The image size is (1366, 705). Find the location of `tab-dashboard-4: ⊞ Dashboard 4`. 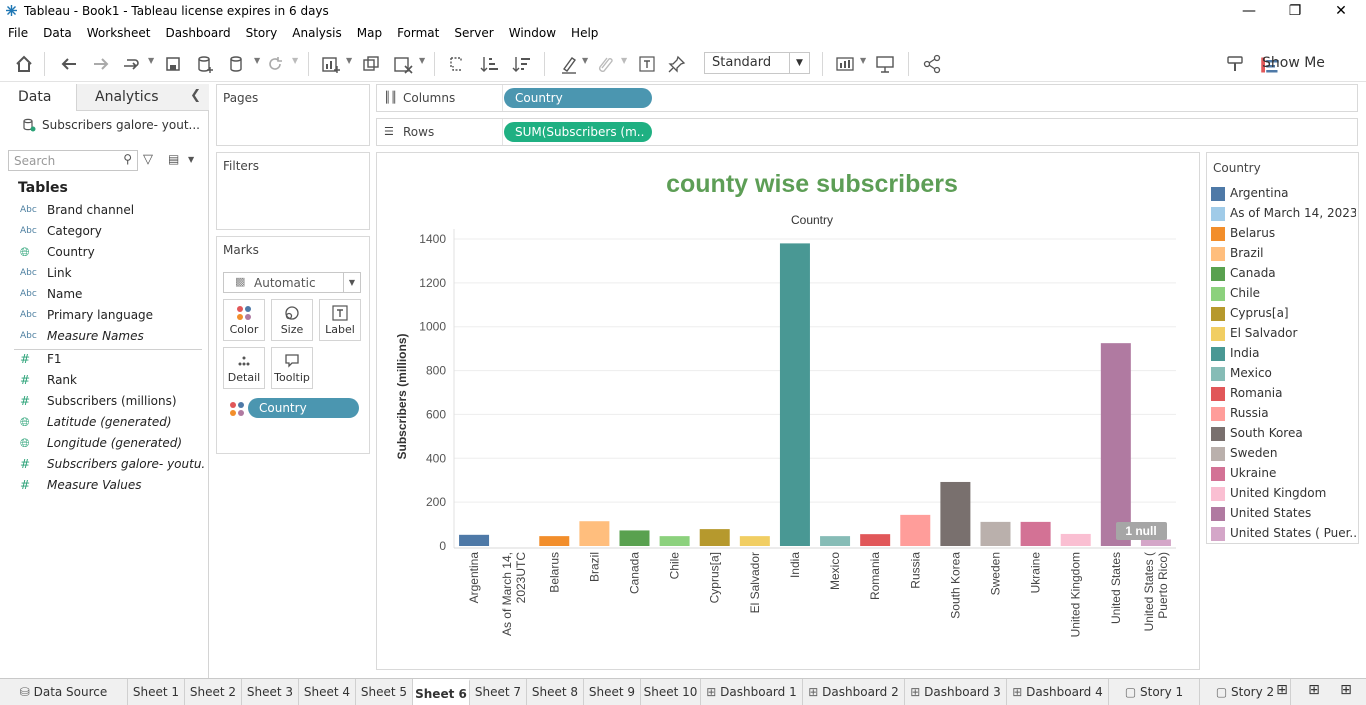

tab-dashboard-4: ⊞ Dashboard 4 is located at coordinates (1058, 692).